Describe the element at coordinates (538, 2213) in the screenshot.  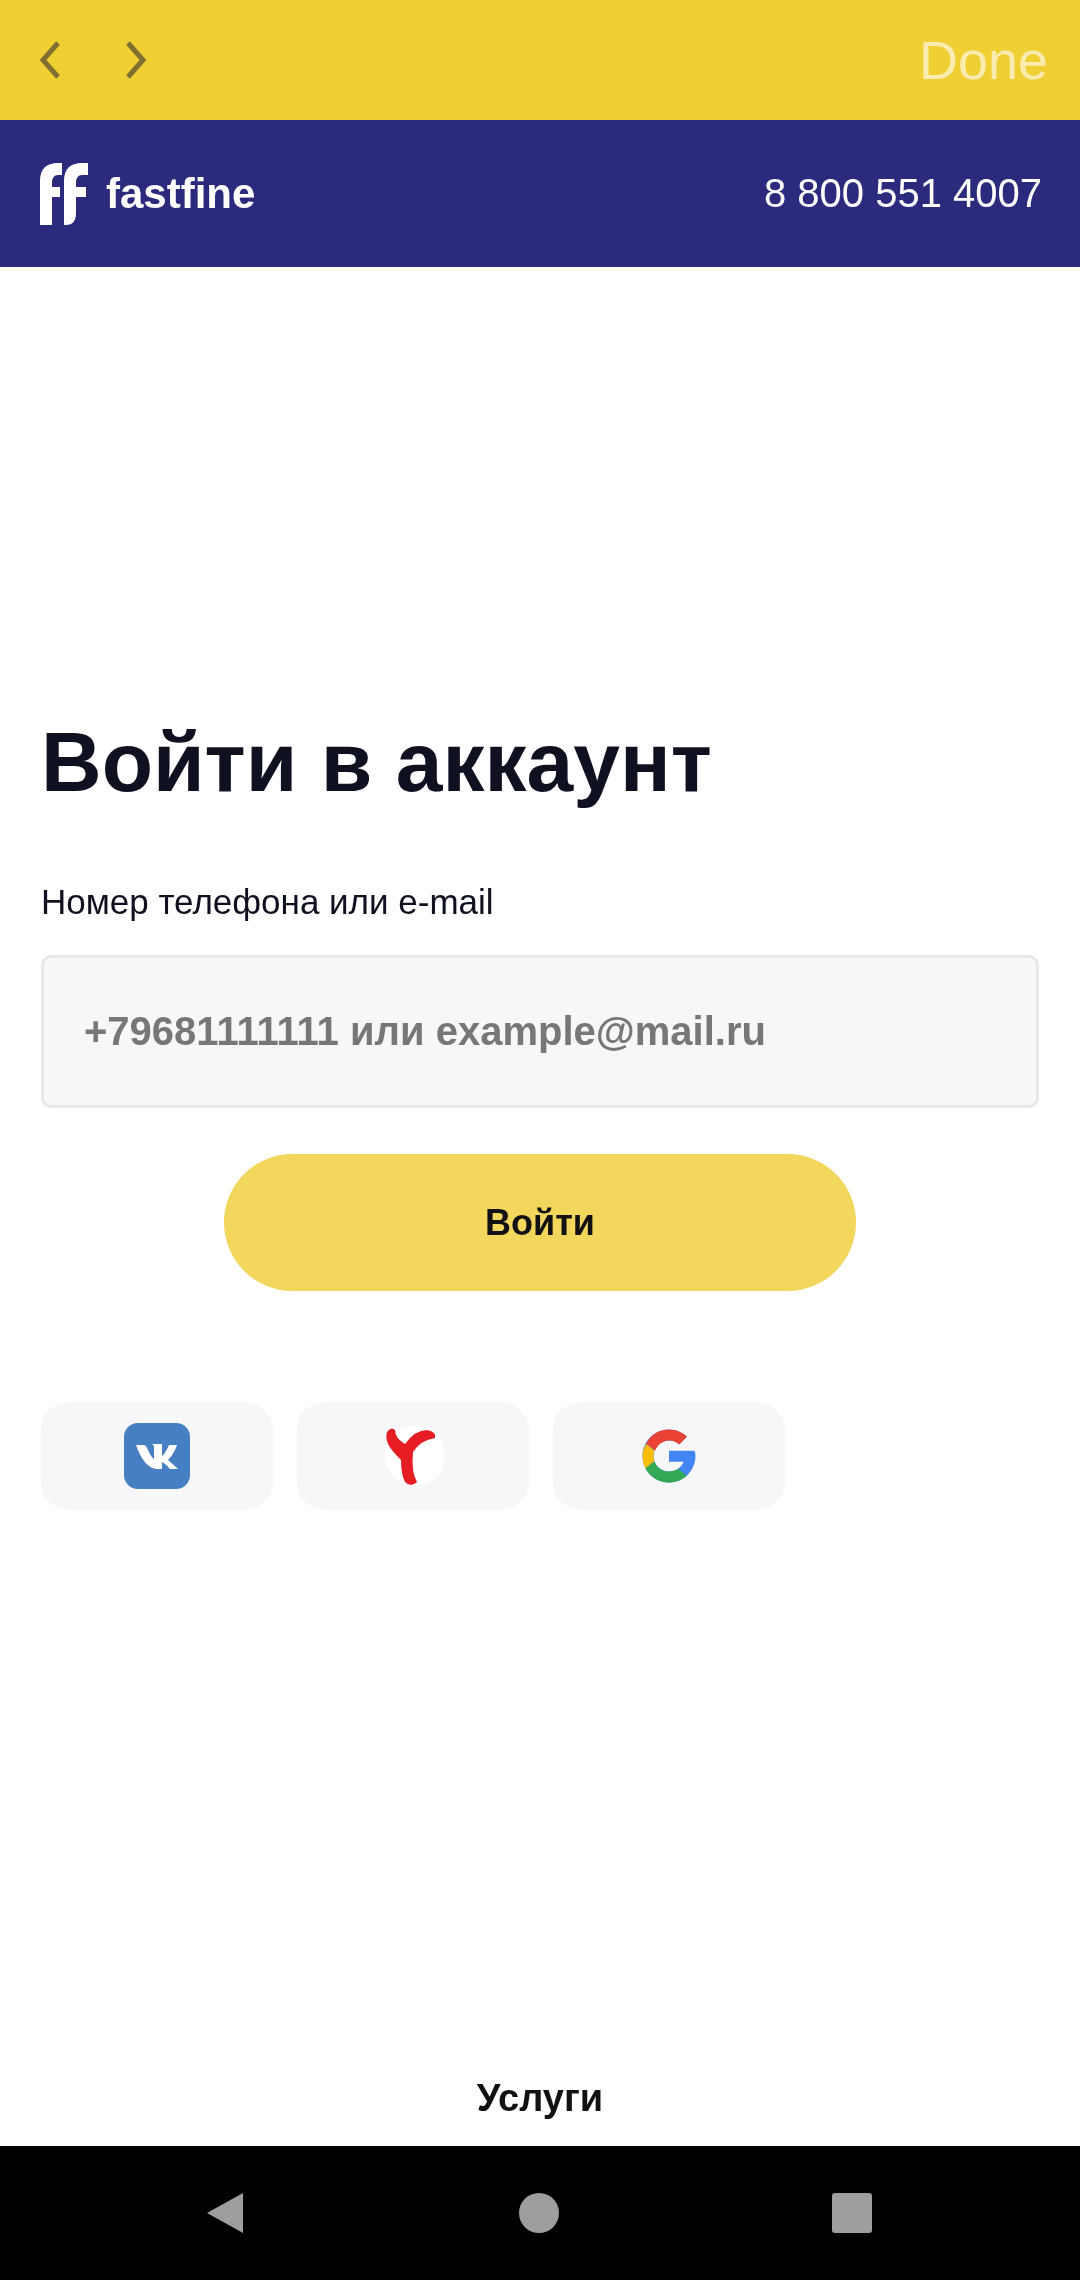
I see `home-icon` at that location.